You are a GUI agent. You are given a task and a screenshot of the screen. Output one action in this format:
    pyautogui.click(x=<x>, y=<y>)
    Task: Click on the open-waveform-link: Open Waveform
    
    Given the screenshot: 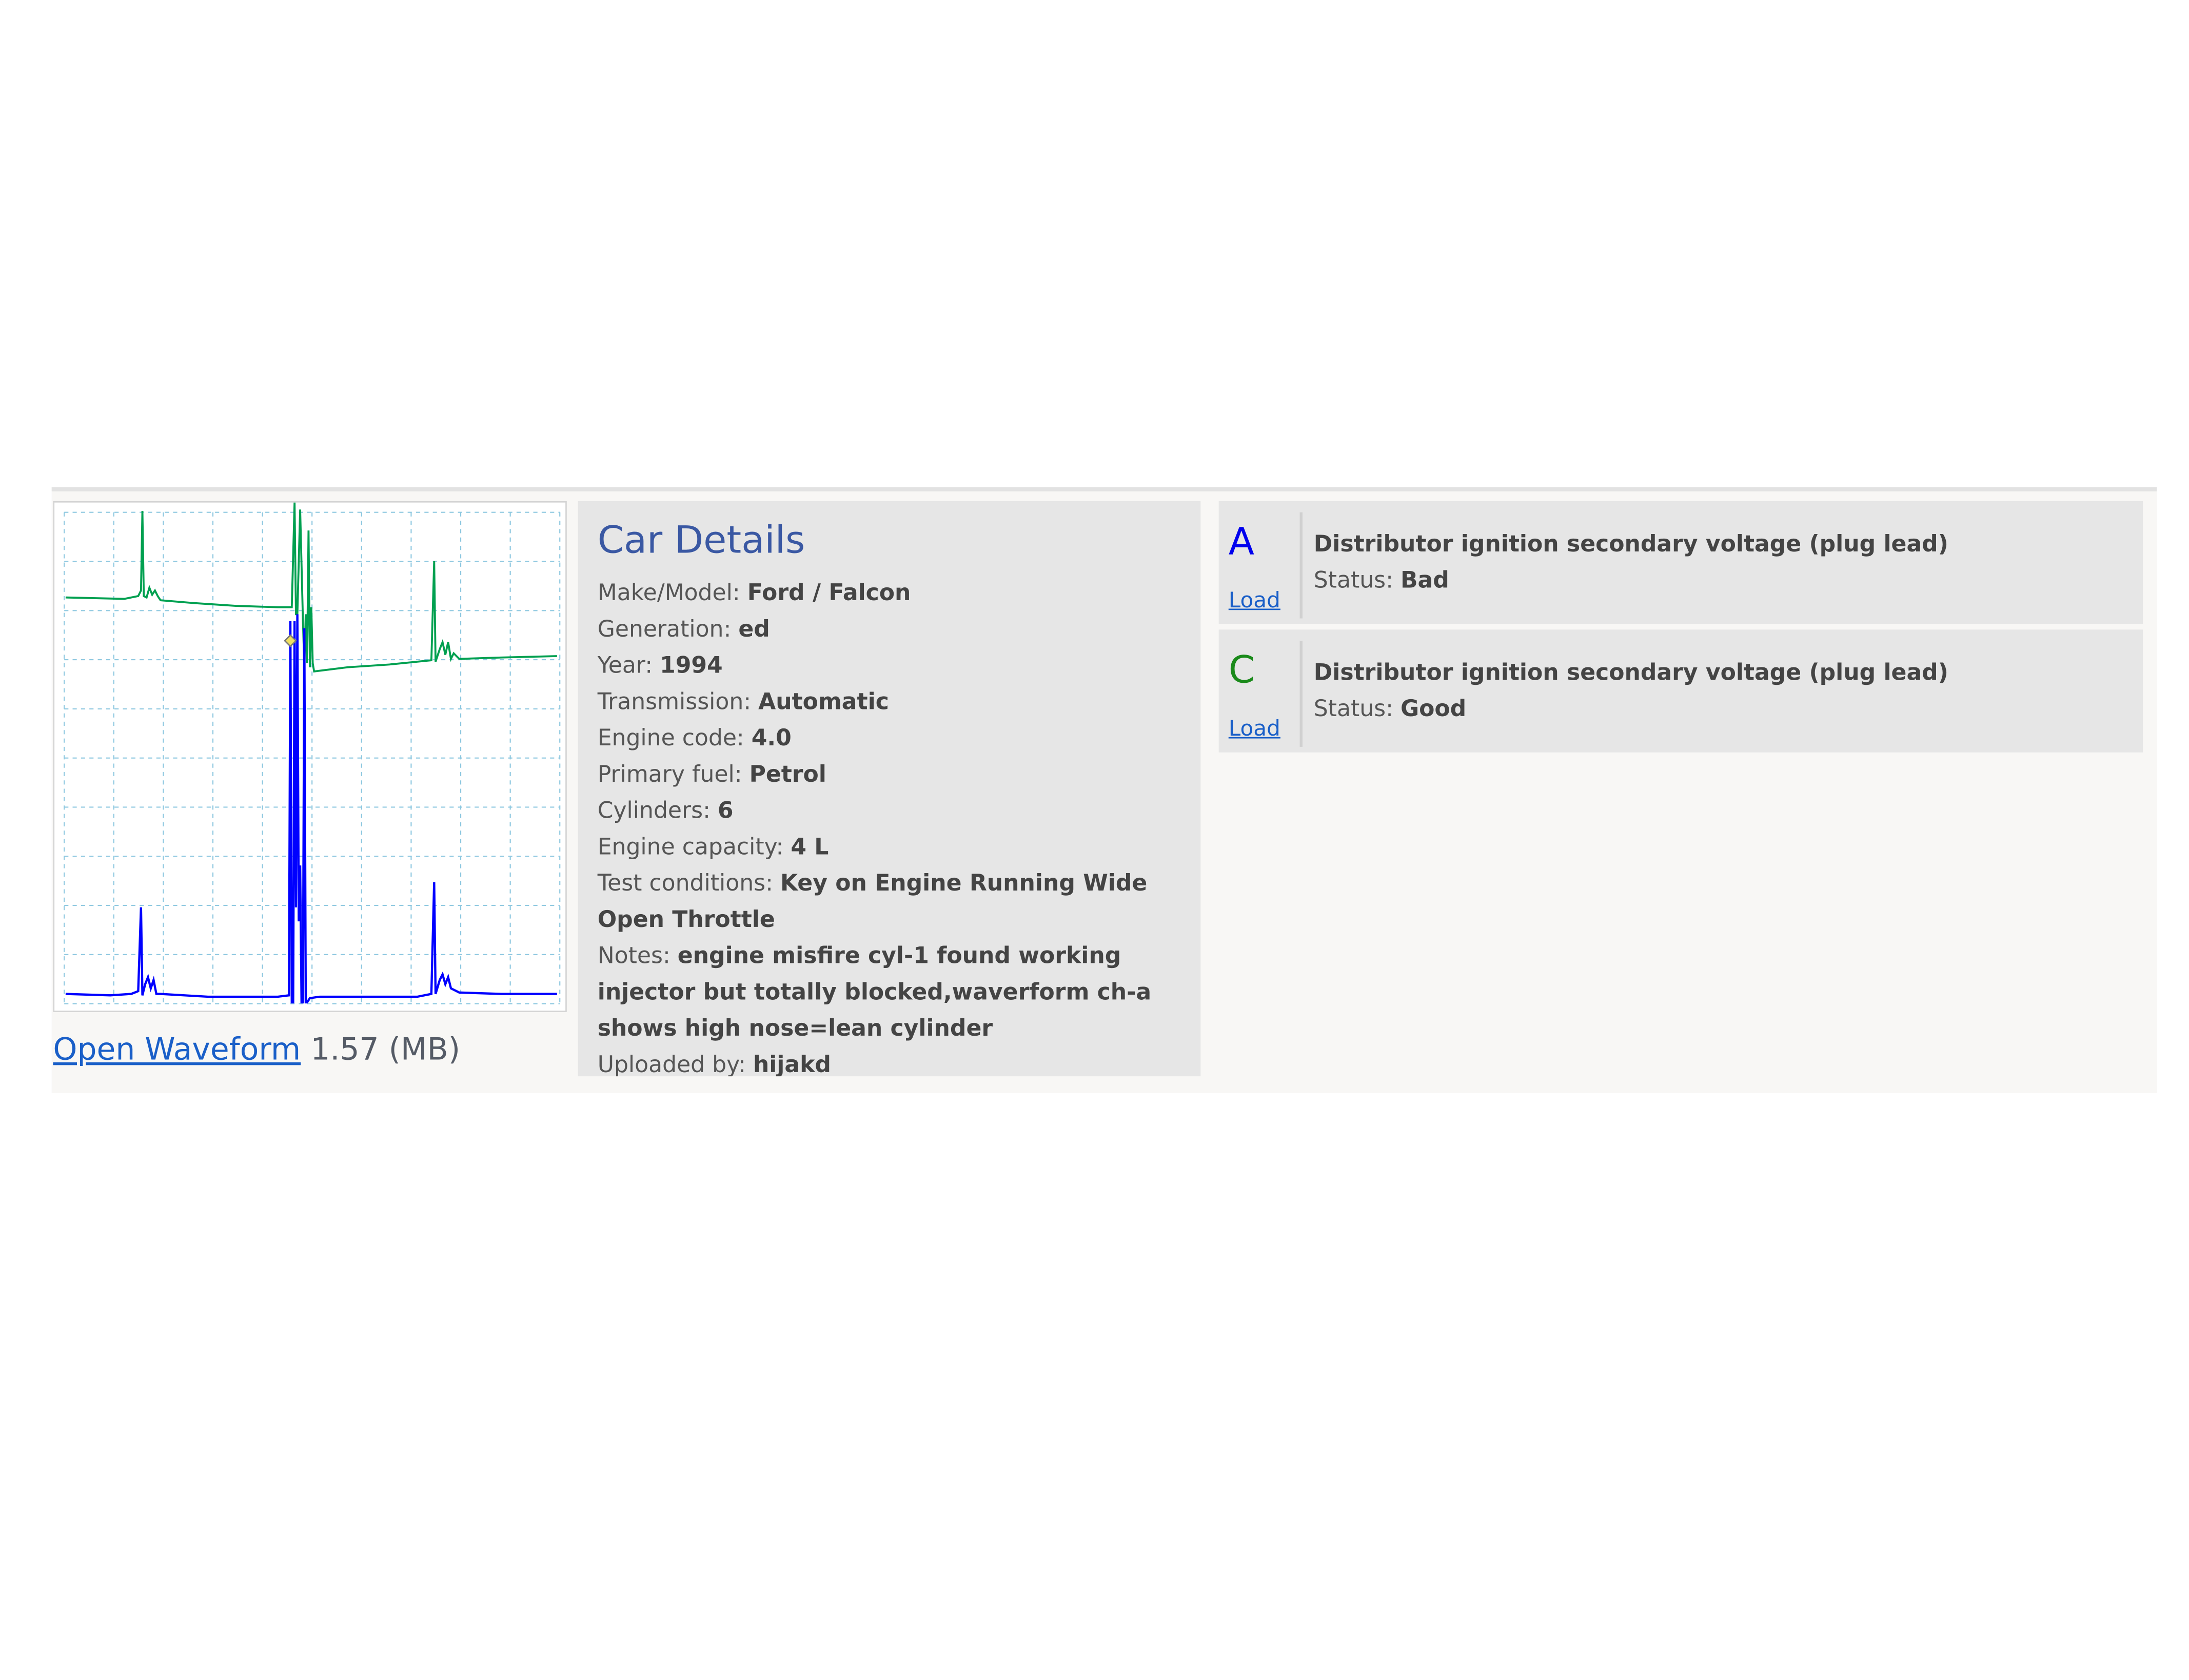 What is the action you would take?
    pyautogui.click(x=177, y=1050)
    